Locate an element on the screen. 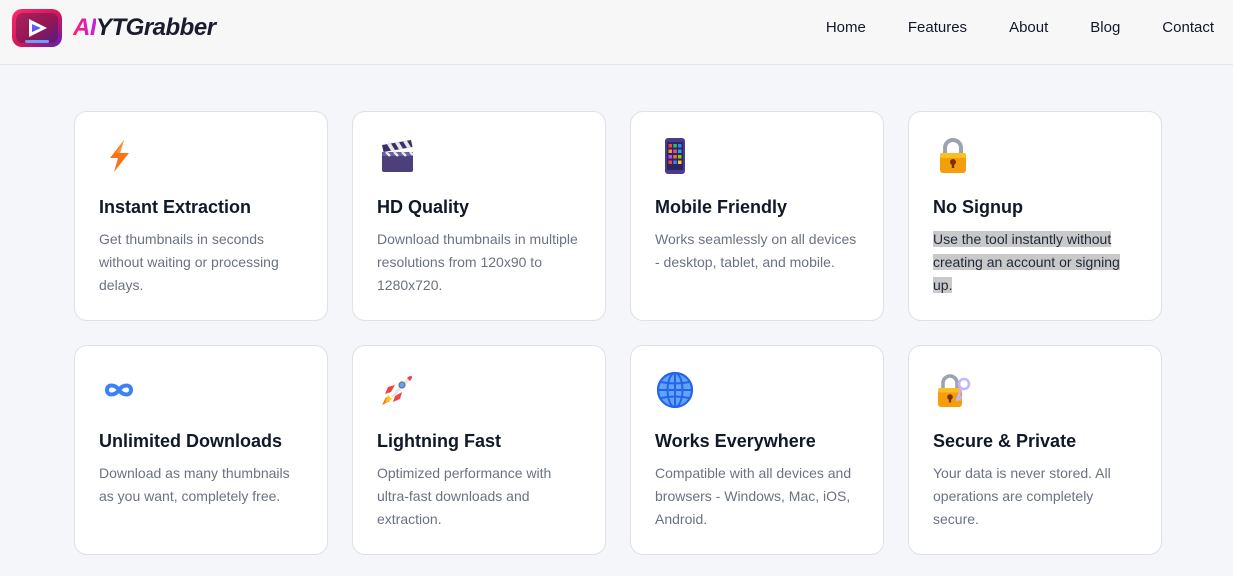 This screenshot has width=1233, height=576. clapper-board-icon is located at coordinates (398, 156).